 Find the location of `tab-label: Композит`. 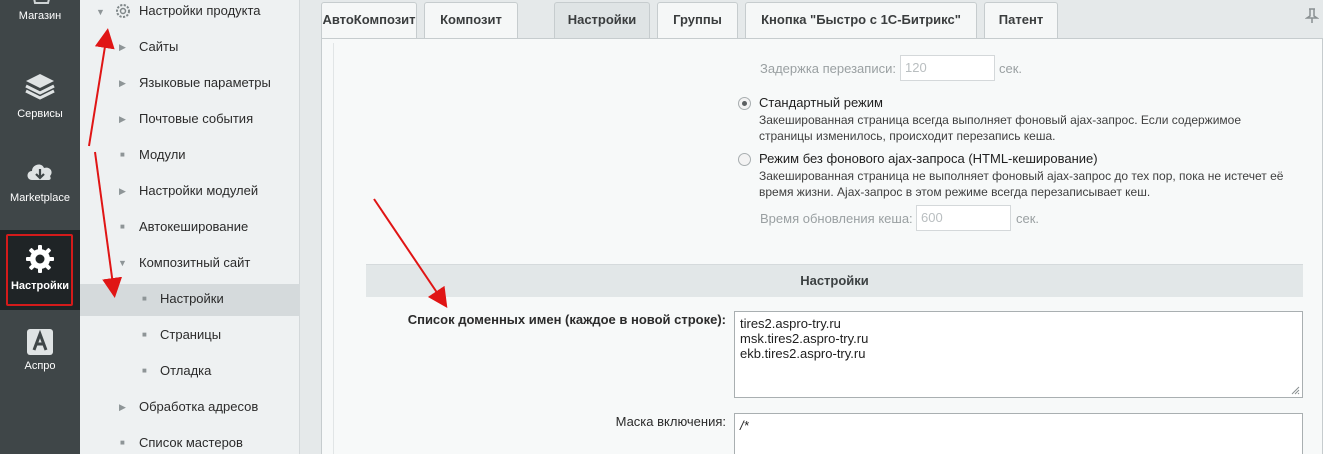

tab-label: Композит is located at coordinates (471, 19).